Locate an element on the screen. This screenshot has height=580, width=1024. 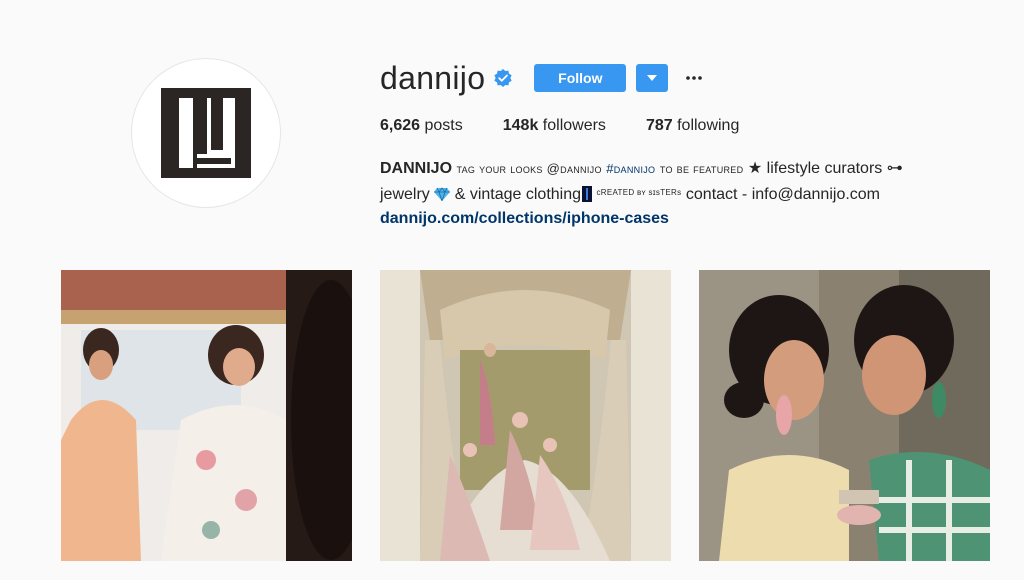
title-row: dannijo Follow is located at coordinates (690, 78).